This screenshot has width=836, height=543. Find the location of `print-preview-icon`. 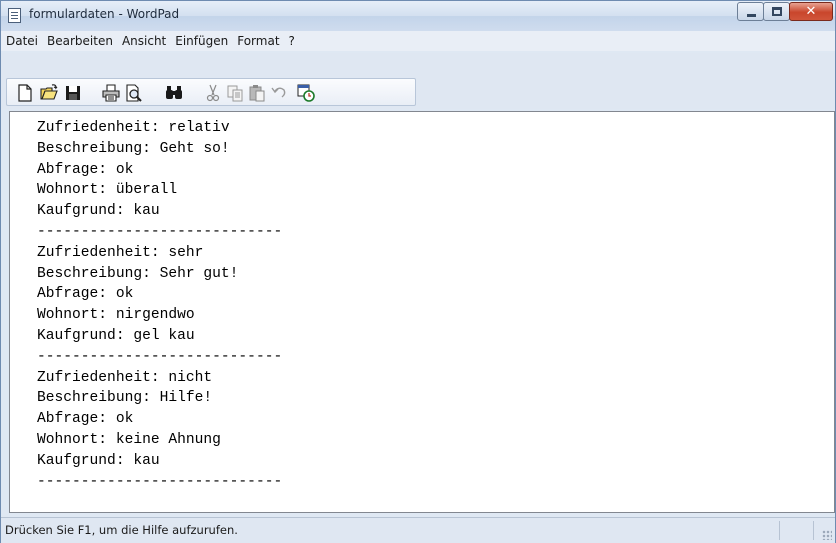

print-preview-icon is located at coordinates (134, 93).